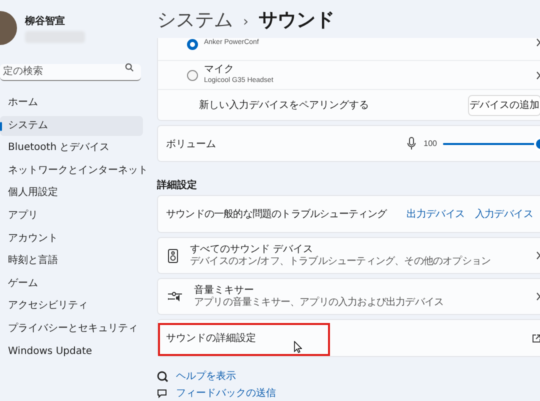 Image resolution: width=540 pixels, height=401 pixels. What do you see at coordinates (71, 239) in the screenshot?
I see `nav-item: アカウント` at bounding box center [71, 239].